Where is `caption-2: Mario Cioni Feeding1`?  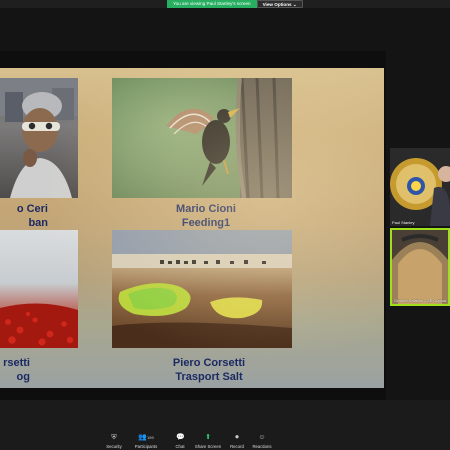 caption-2: Mario Cioni Feeding1 is located at coordinates (206, 216).